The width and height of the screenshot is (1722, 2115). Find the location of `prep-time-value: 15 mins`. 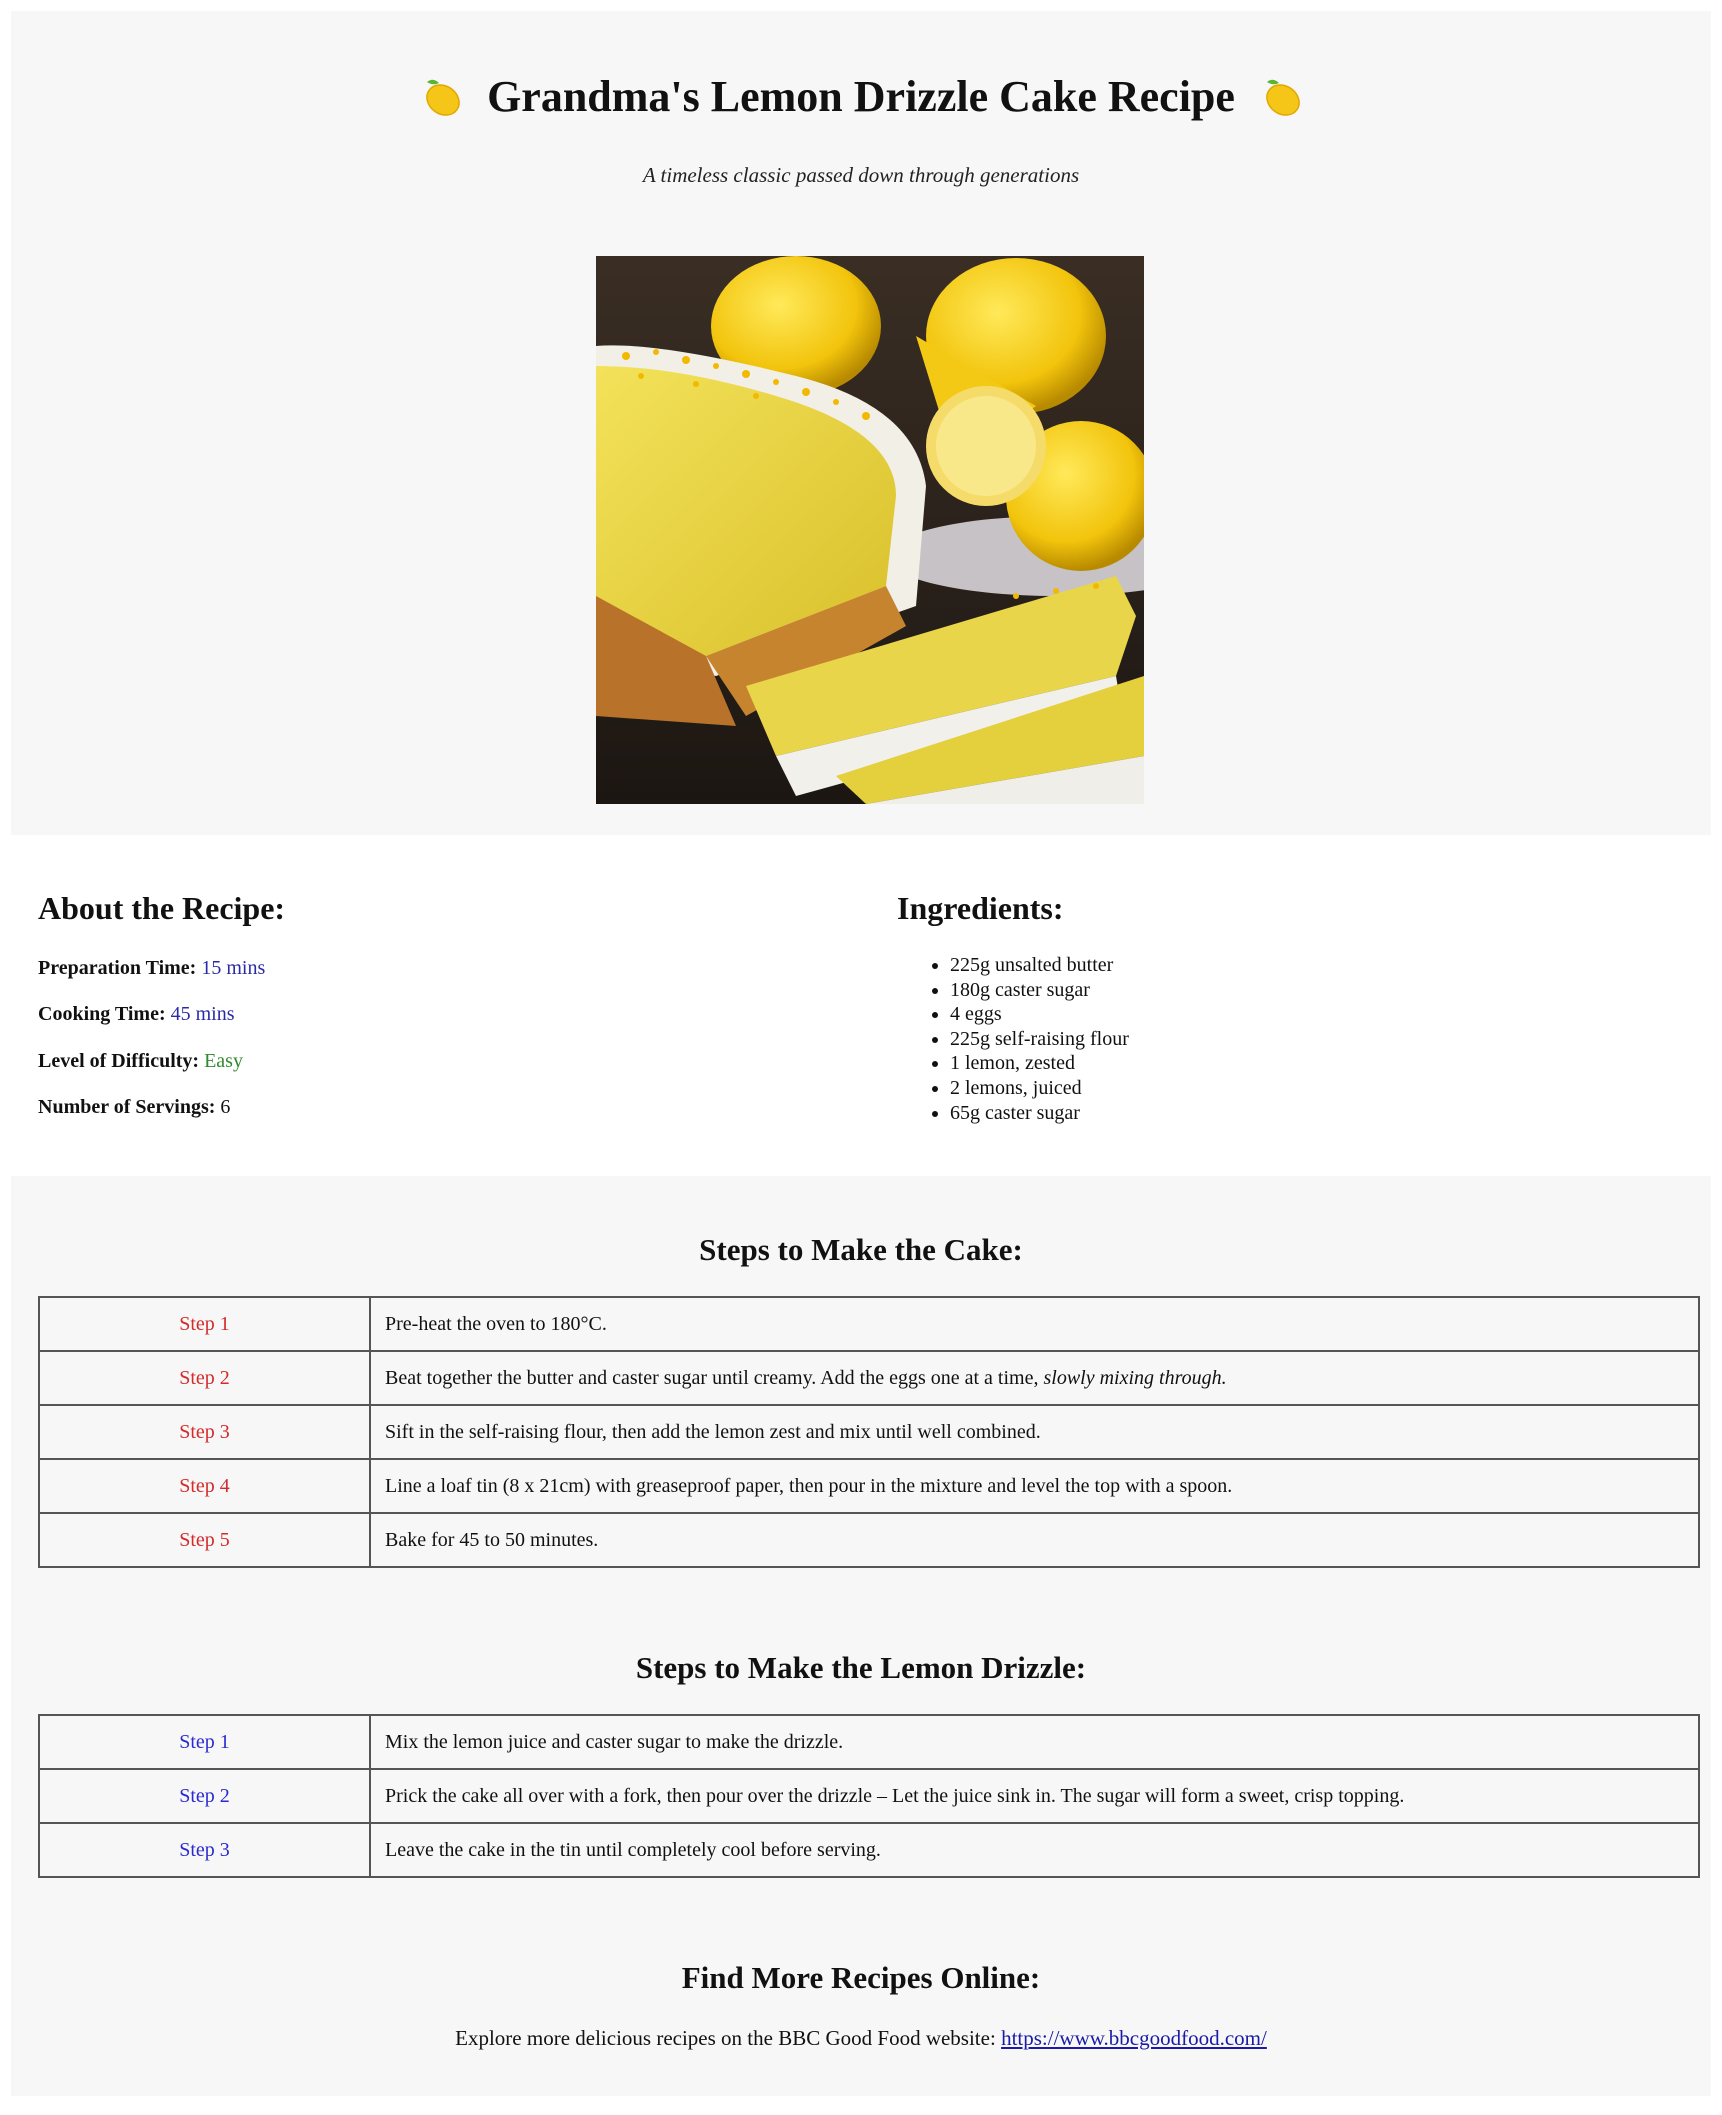

prep-time-value: 15 mins is located at coordinates (233, 968).